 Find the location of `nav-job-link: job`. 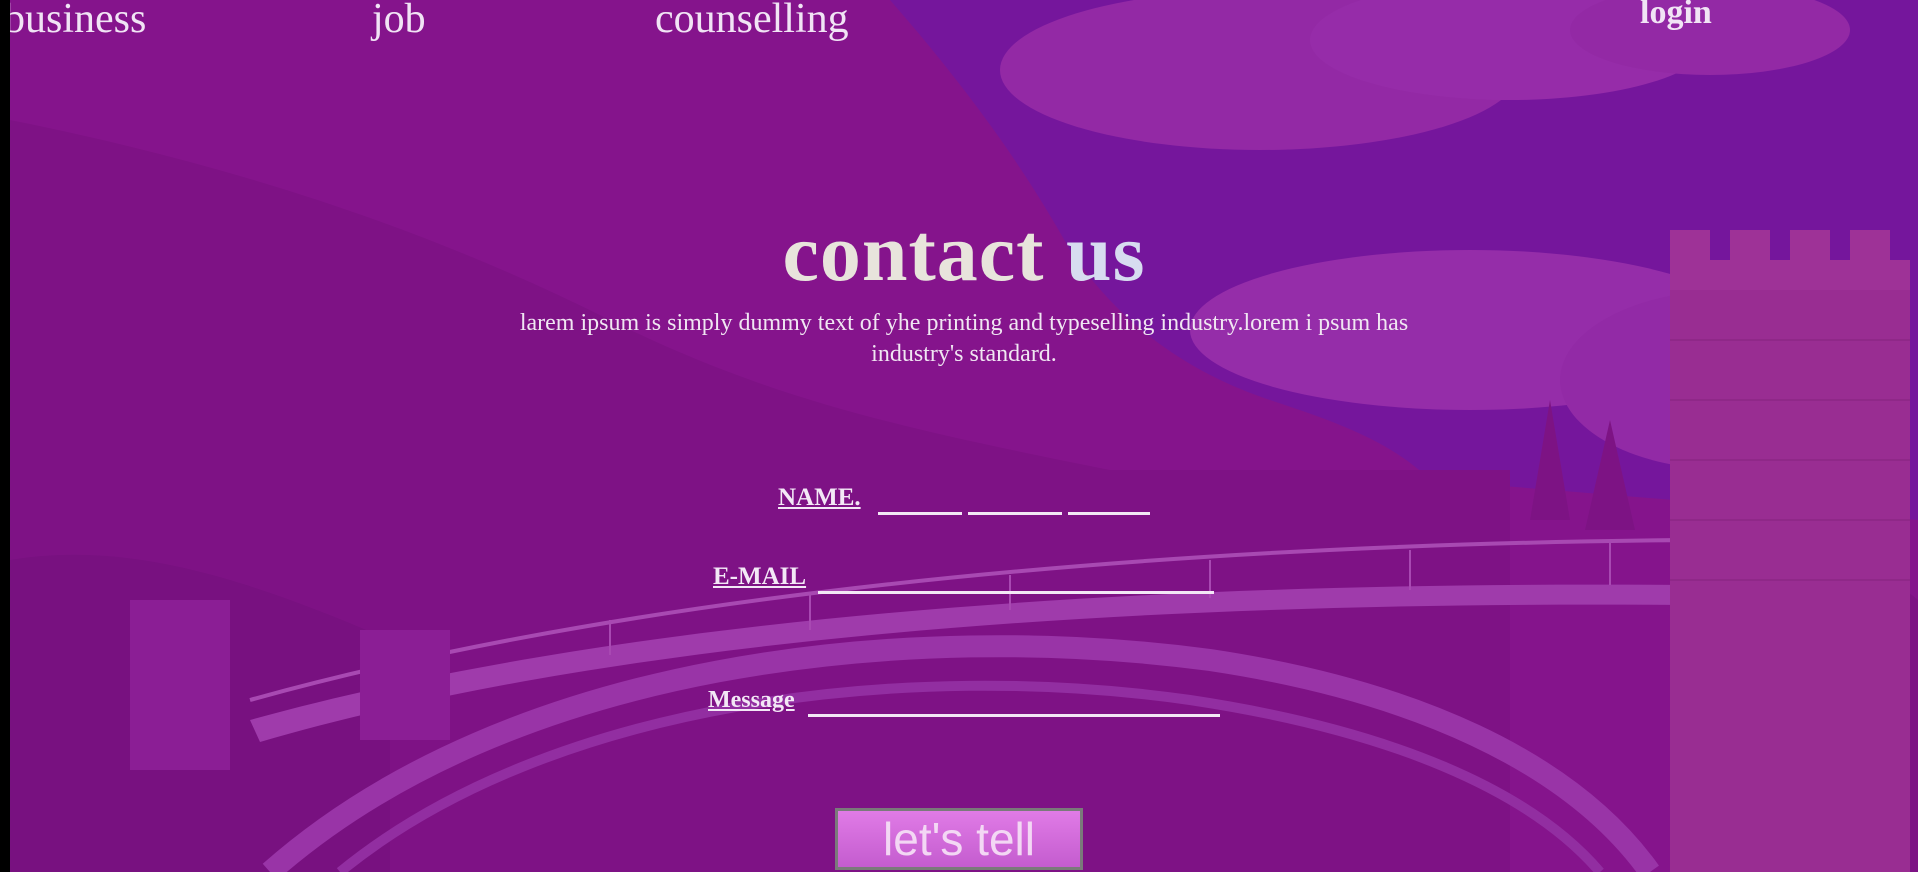

nav-job-link: job is located at coordinates (399, 22).